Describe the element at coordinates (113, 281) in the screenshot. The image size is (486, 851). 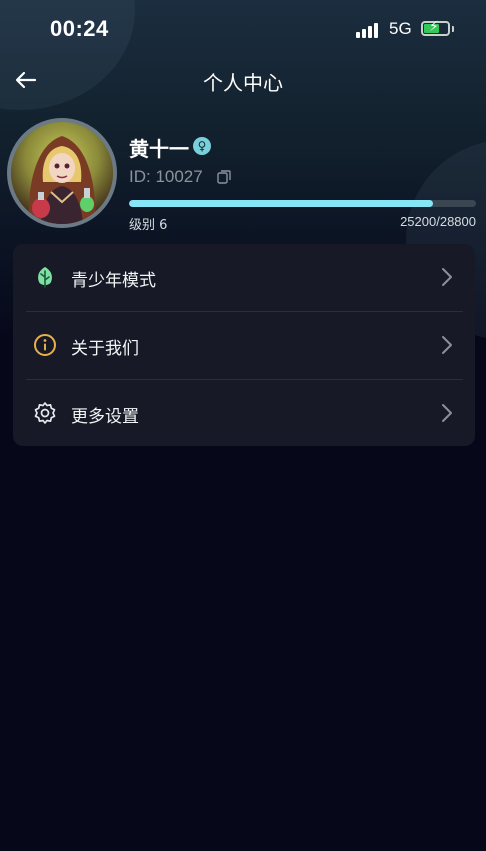
I see `menu-item-label: 青少年模式` at that location.